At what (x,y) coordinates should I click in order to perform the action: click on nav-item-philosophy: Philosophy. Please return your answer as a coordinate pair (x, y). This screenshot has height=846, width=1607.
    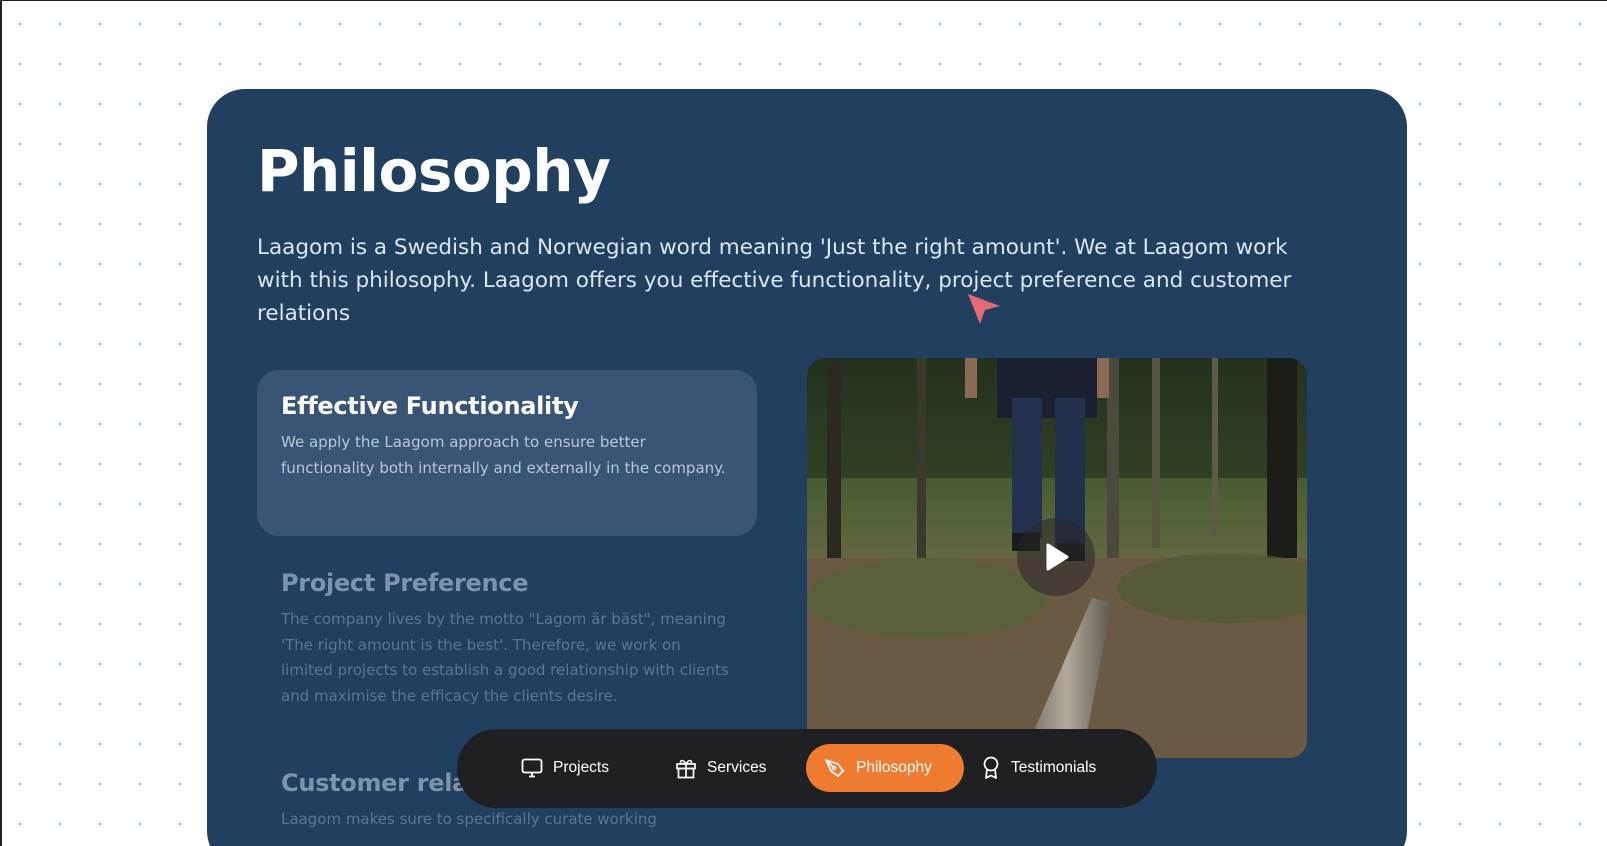
    Looking at the image, I should click on (885, 768).